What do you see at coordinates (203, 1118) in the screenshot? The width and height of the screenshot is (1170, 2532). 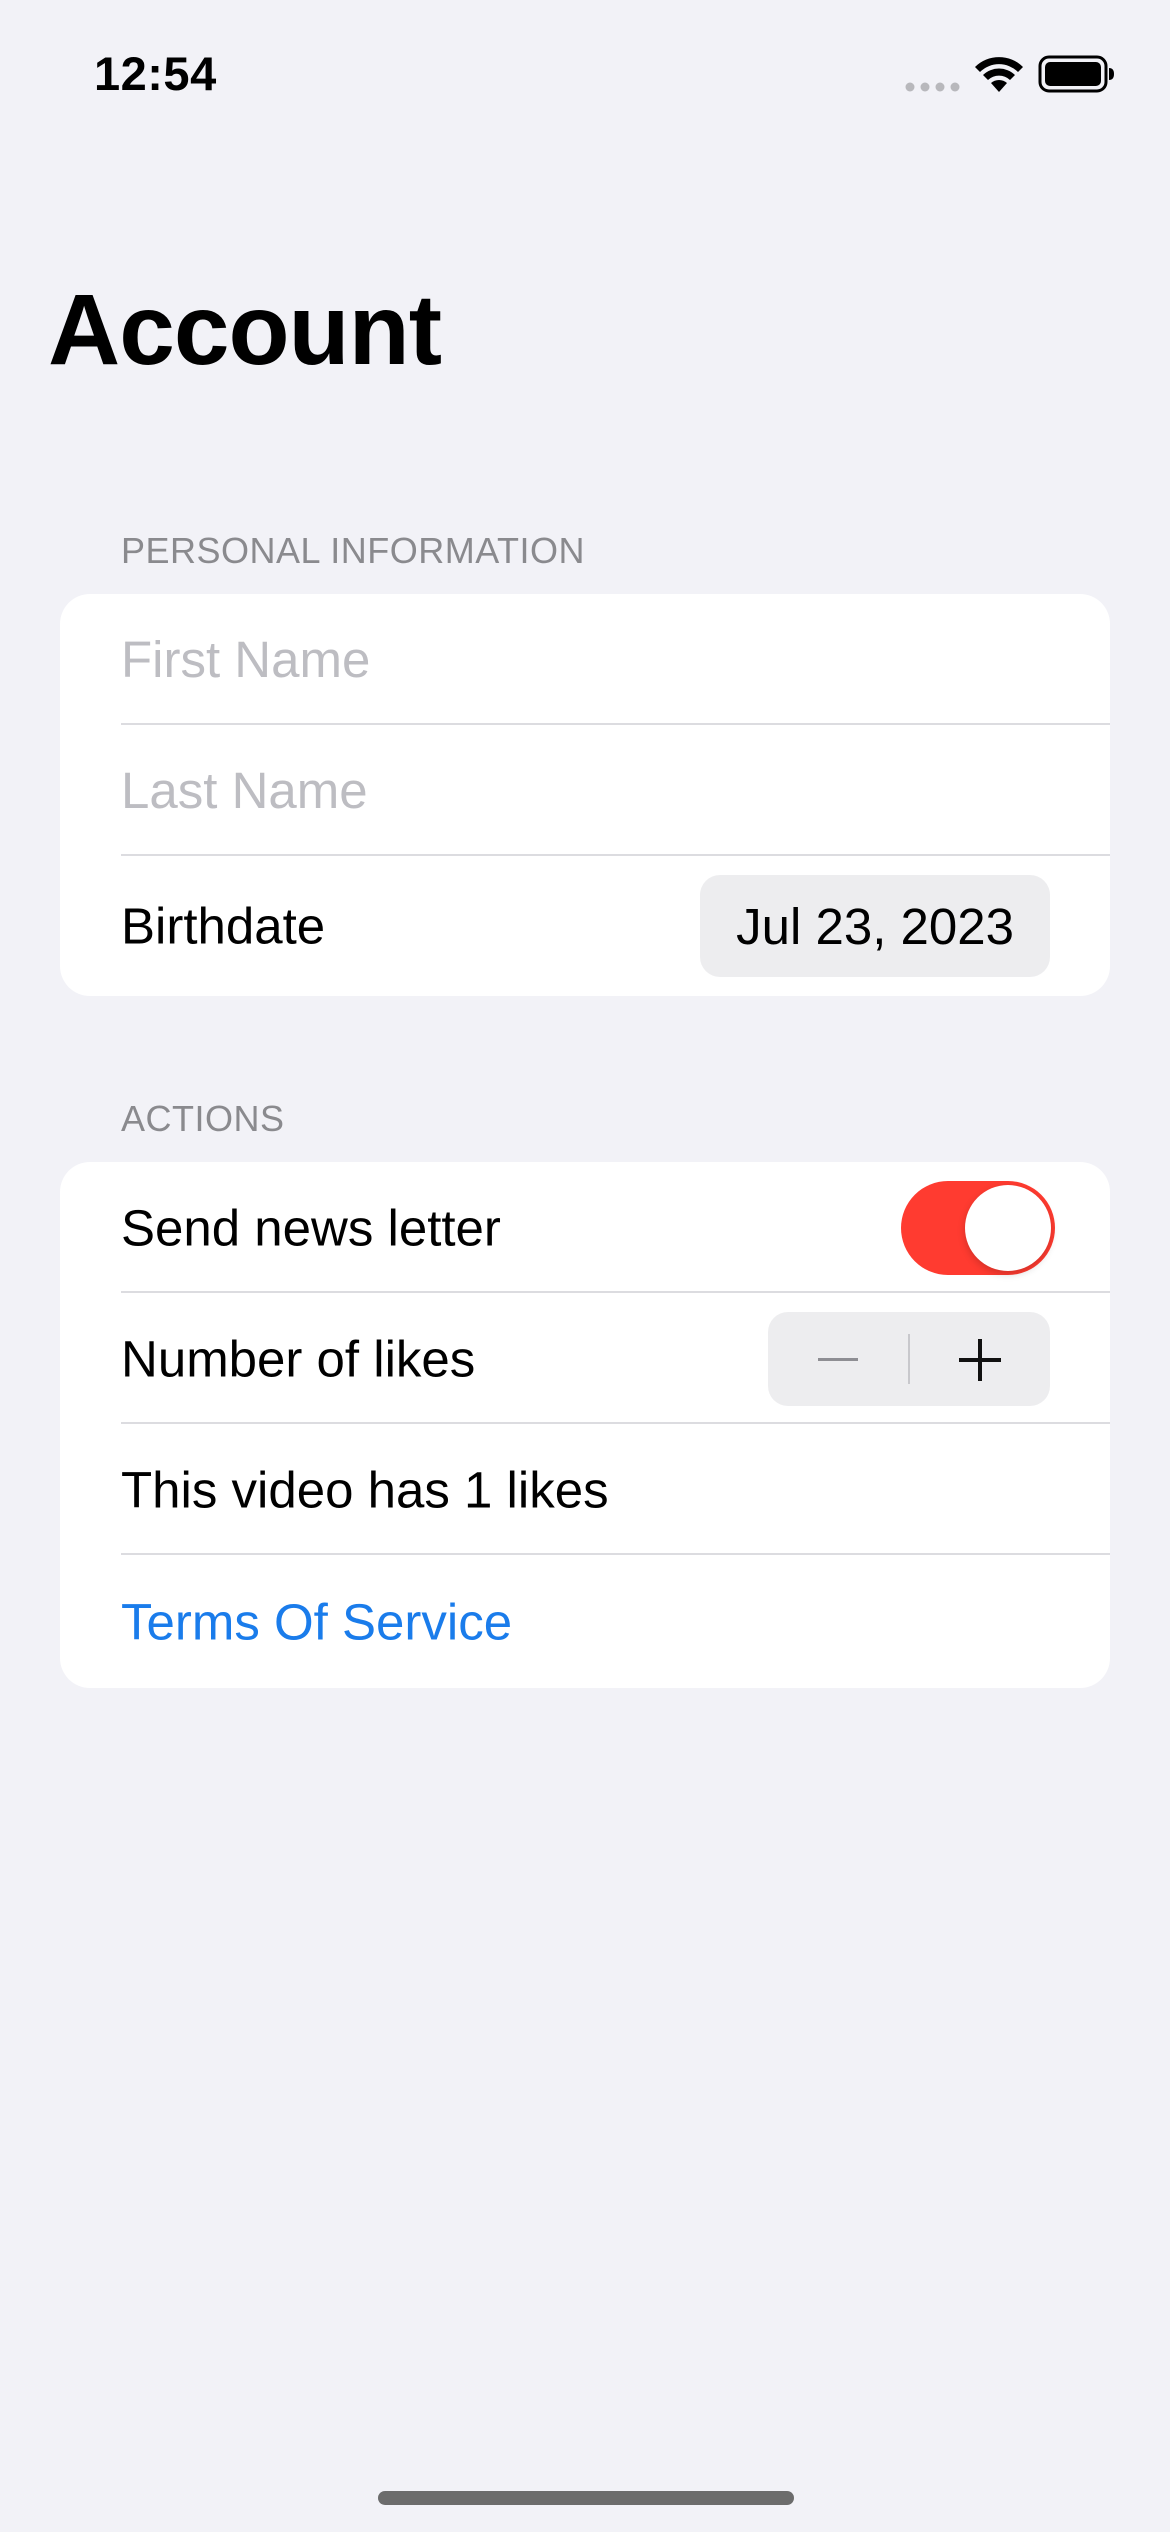 I see `section-header-actions: ACTIONS` at bounding box center [203, 1118].